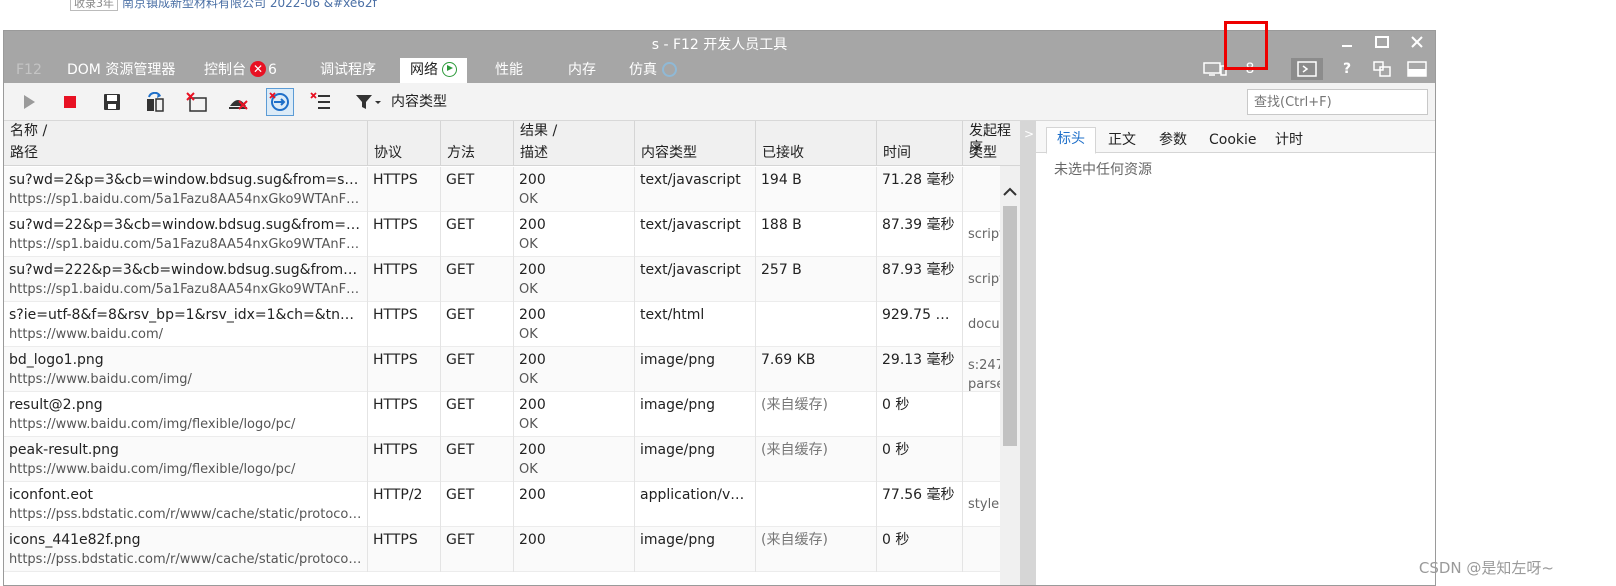 This screenshot has height=586, width=1616. Describe the element at coordinates (369, 102) in the screenshot. I see `content-type-filter-button` at that location.